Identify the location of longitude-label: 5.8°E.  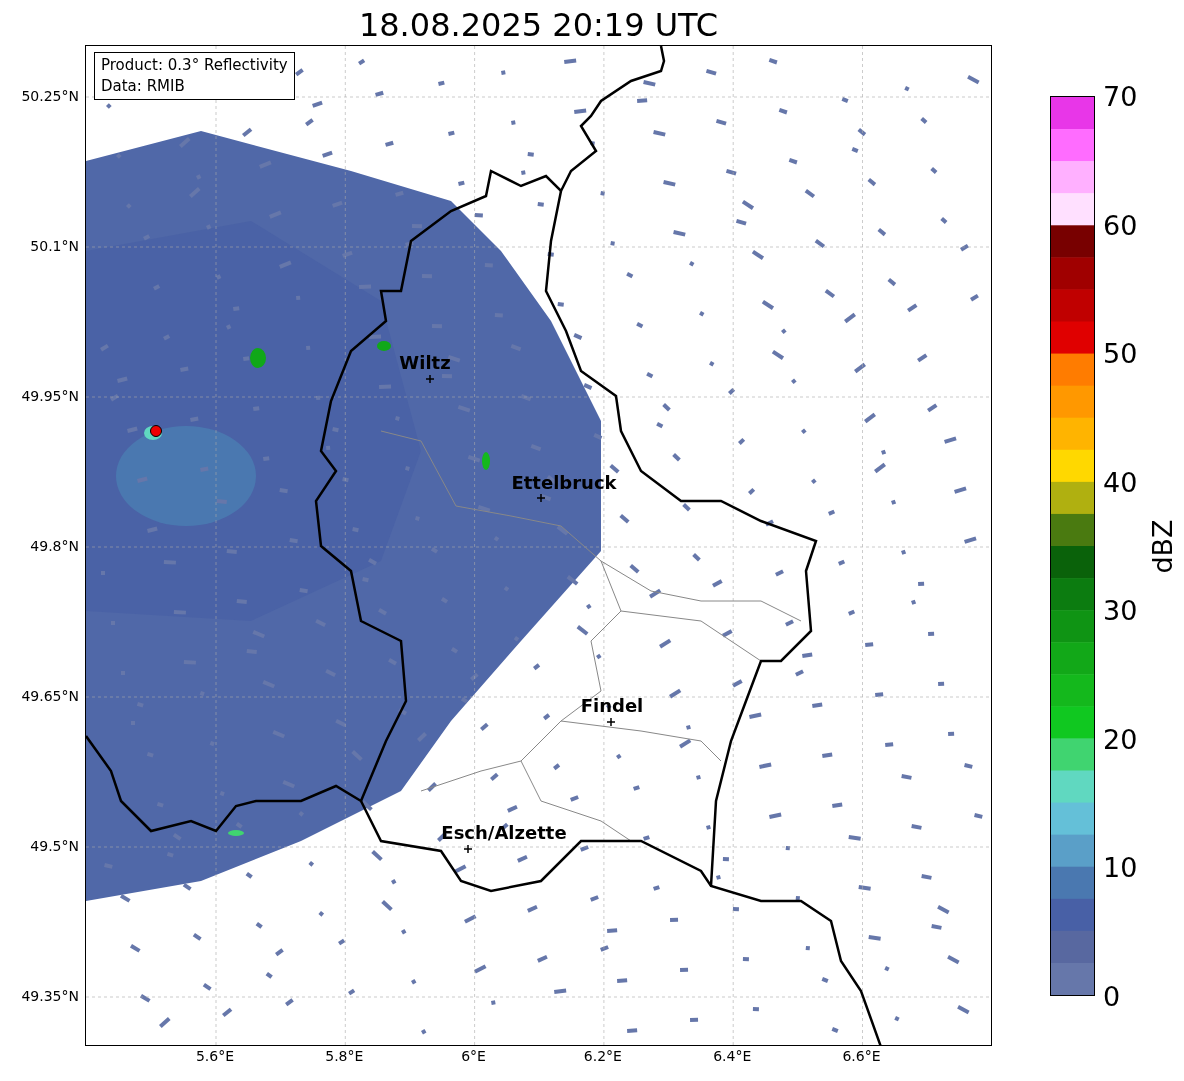
(344, 1056).